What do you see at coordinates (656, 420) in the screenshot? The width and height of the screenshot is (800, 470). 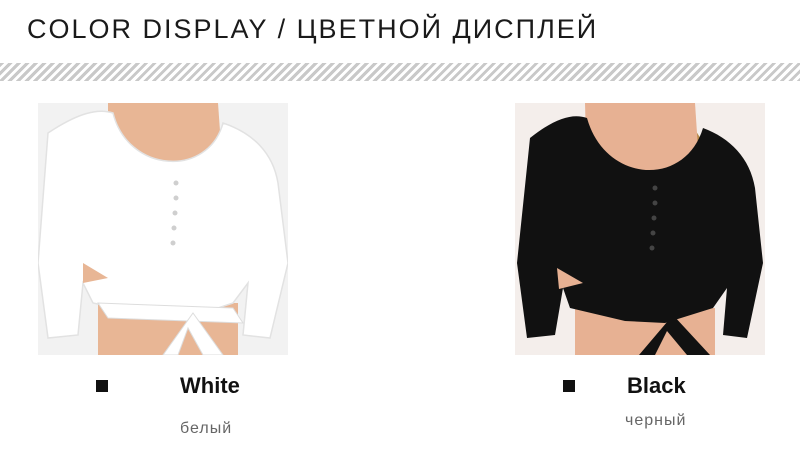 I see `color-name-ru-black: черный` at bounding box center [656, 420].